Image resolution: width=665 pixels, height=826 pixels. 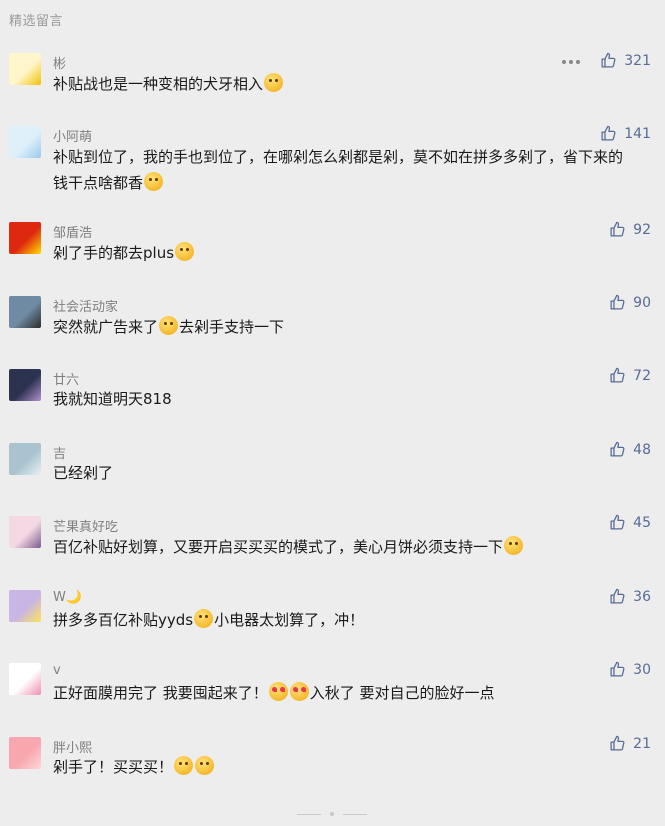 What do you see at coordinates (642, 449) in the screenshot?
I see `like-count: 48` at bounding box center [642, 449].